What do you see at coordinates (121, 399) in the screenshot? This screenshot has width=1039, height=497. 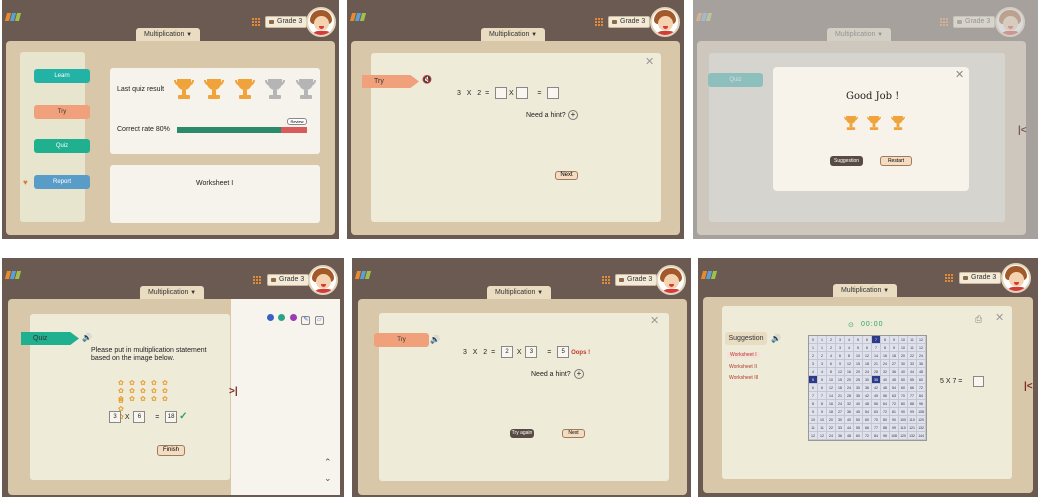 I see `star-icon: ✿` at bounding box center [121, 399].